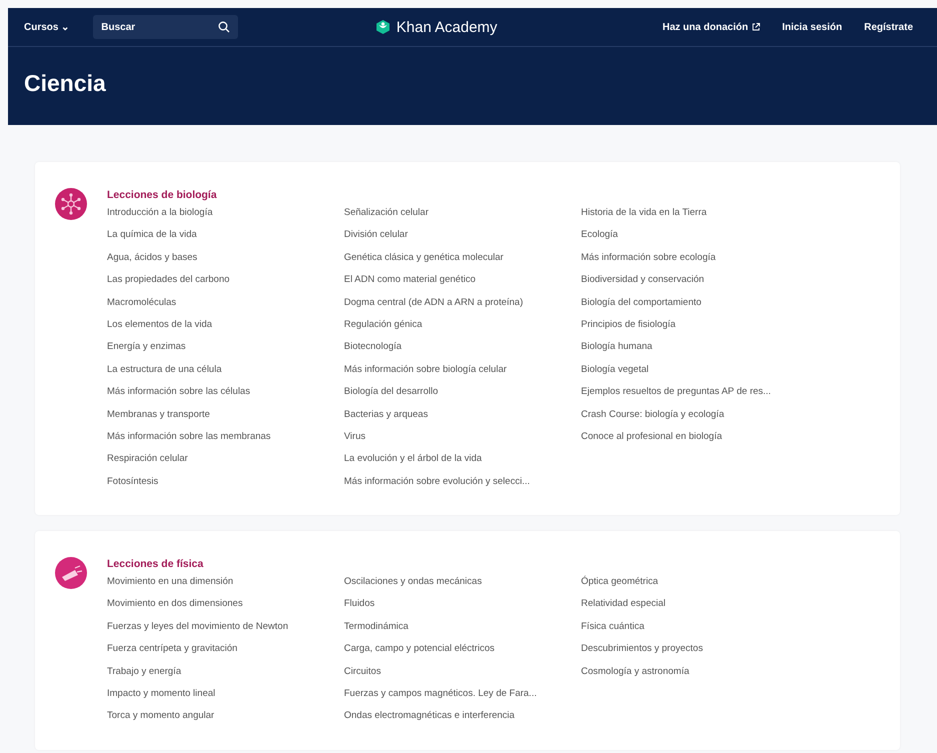 This screenshot has height=753, width=937. I want to click on lesson-link: Fotosíntesis, so click(225, 484).